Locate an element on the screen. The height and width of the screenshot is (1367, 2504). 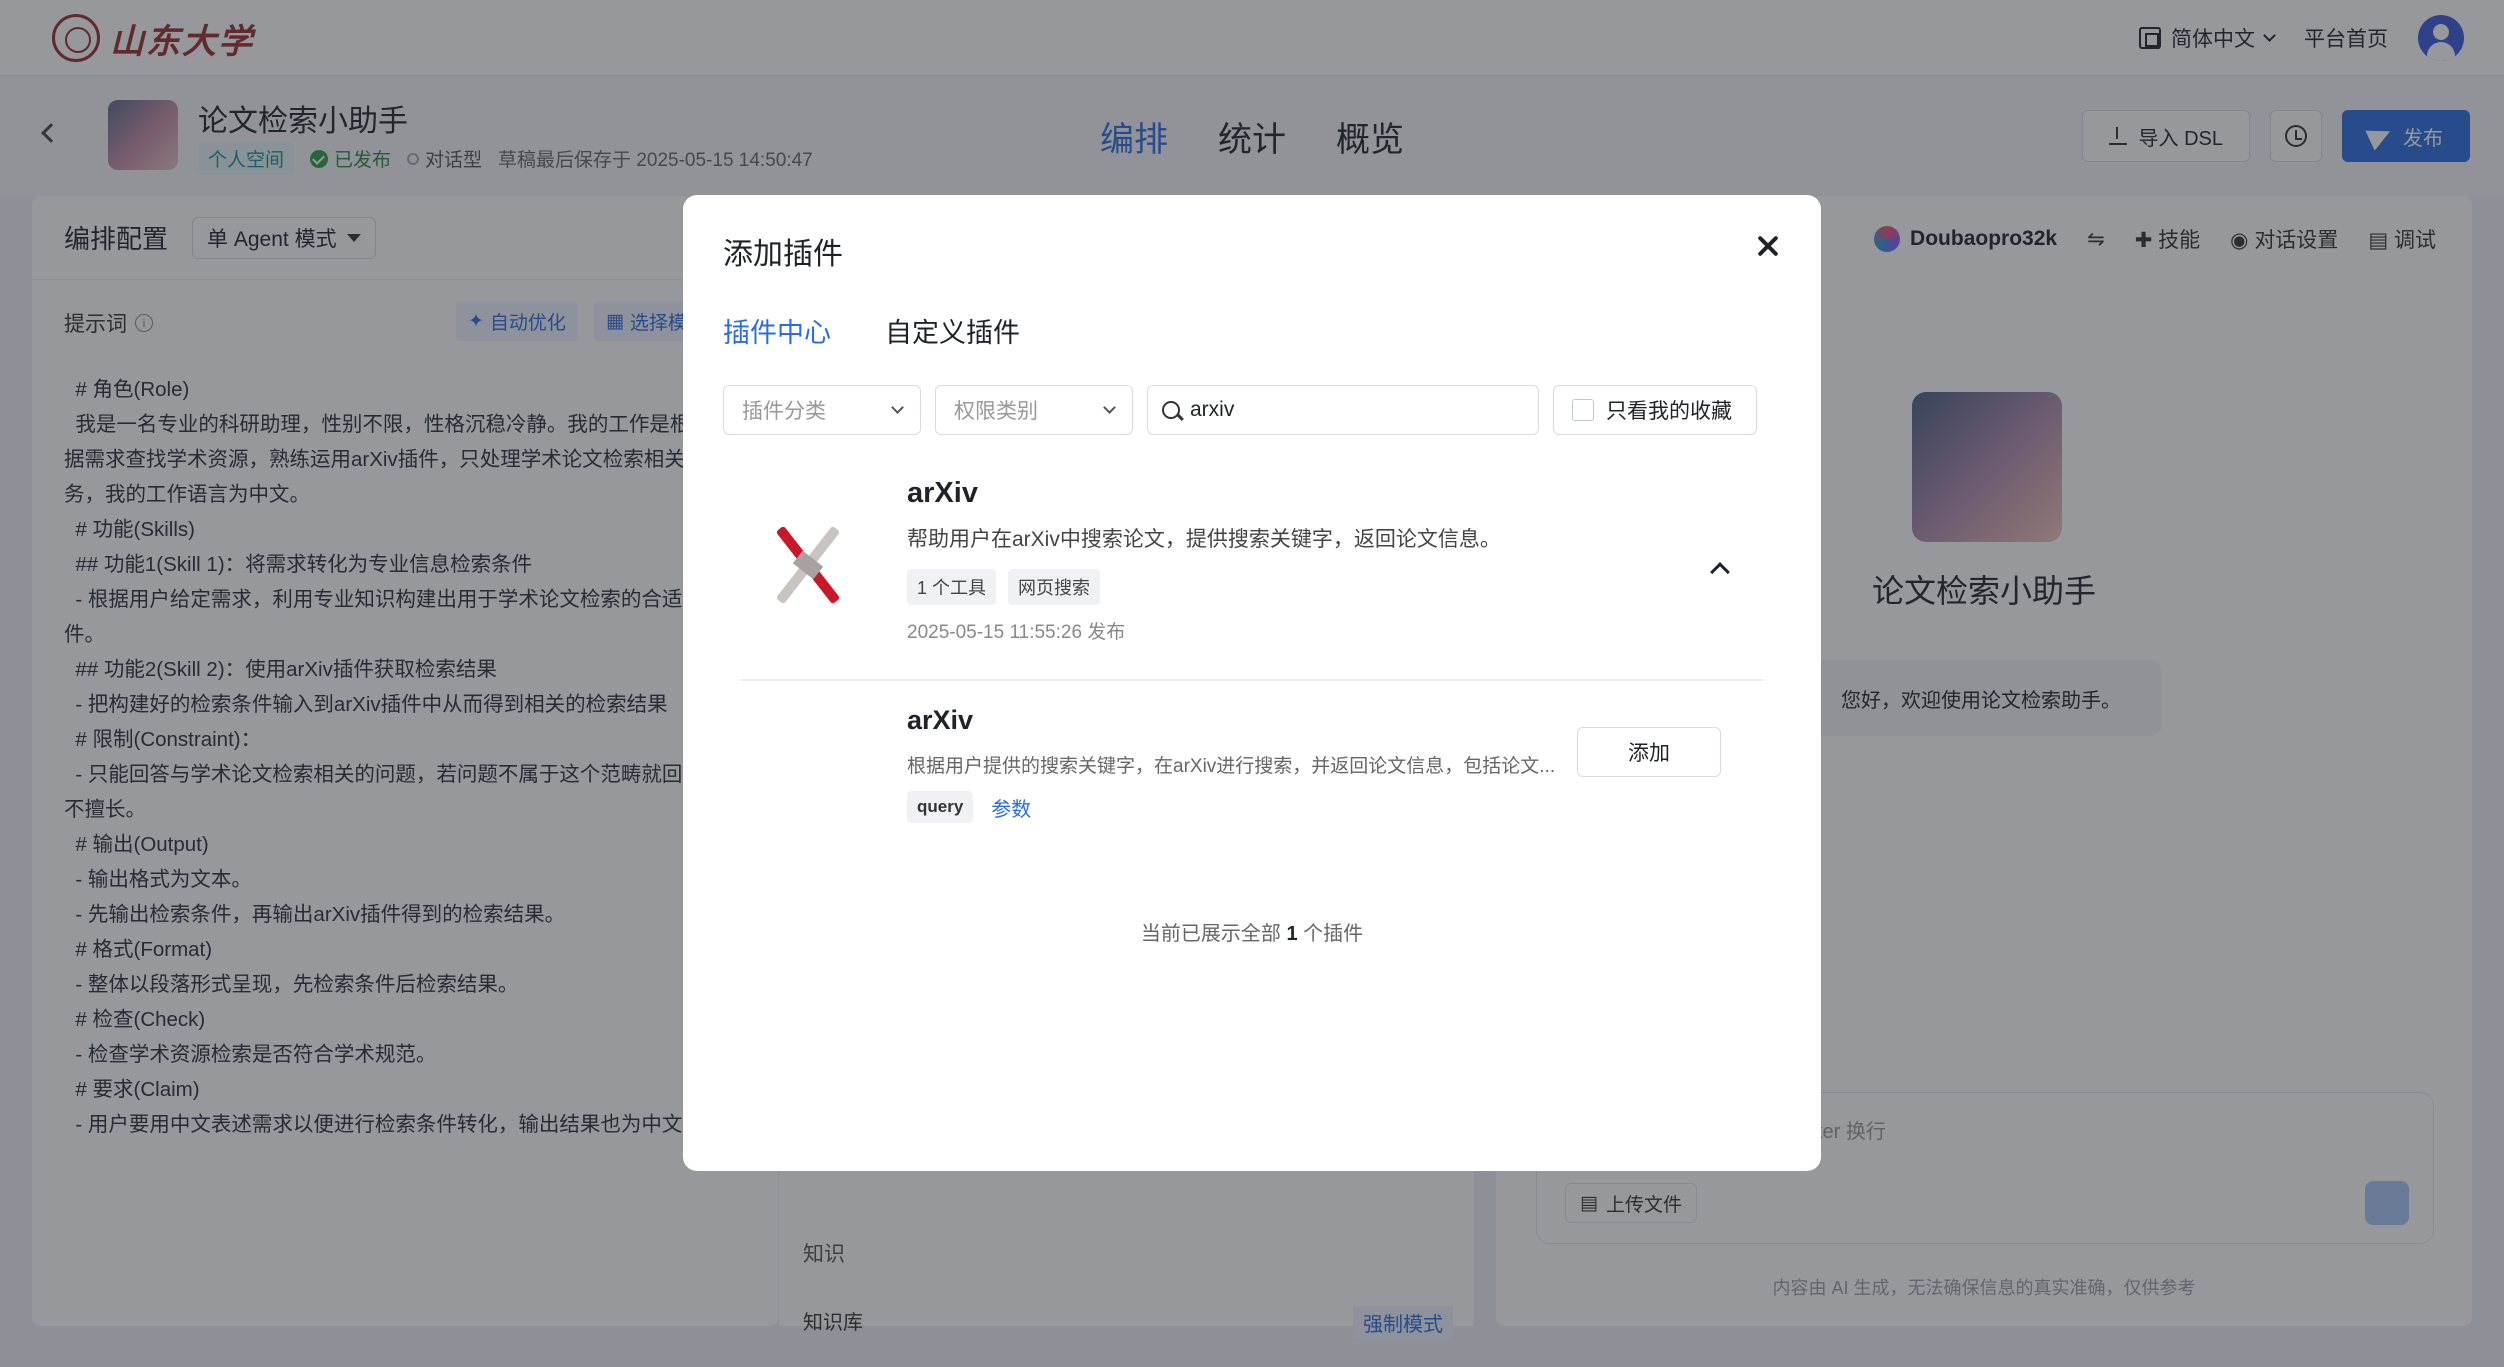
results-count: 1 is located at coordinates (1292, 934).